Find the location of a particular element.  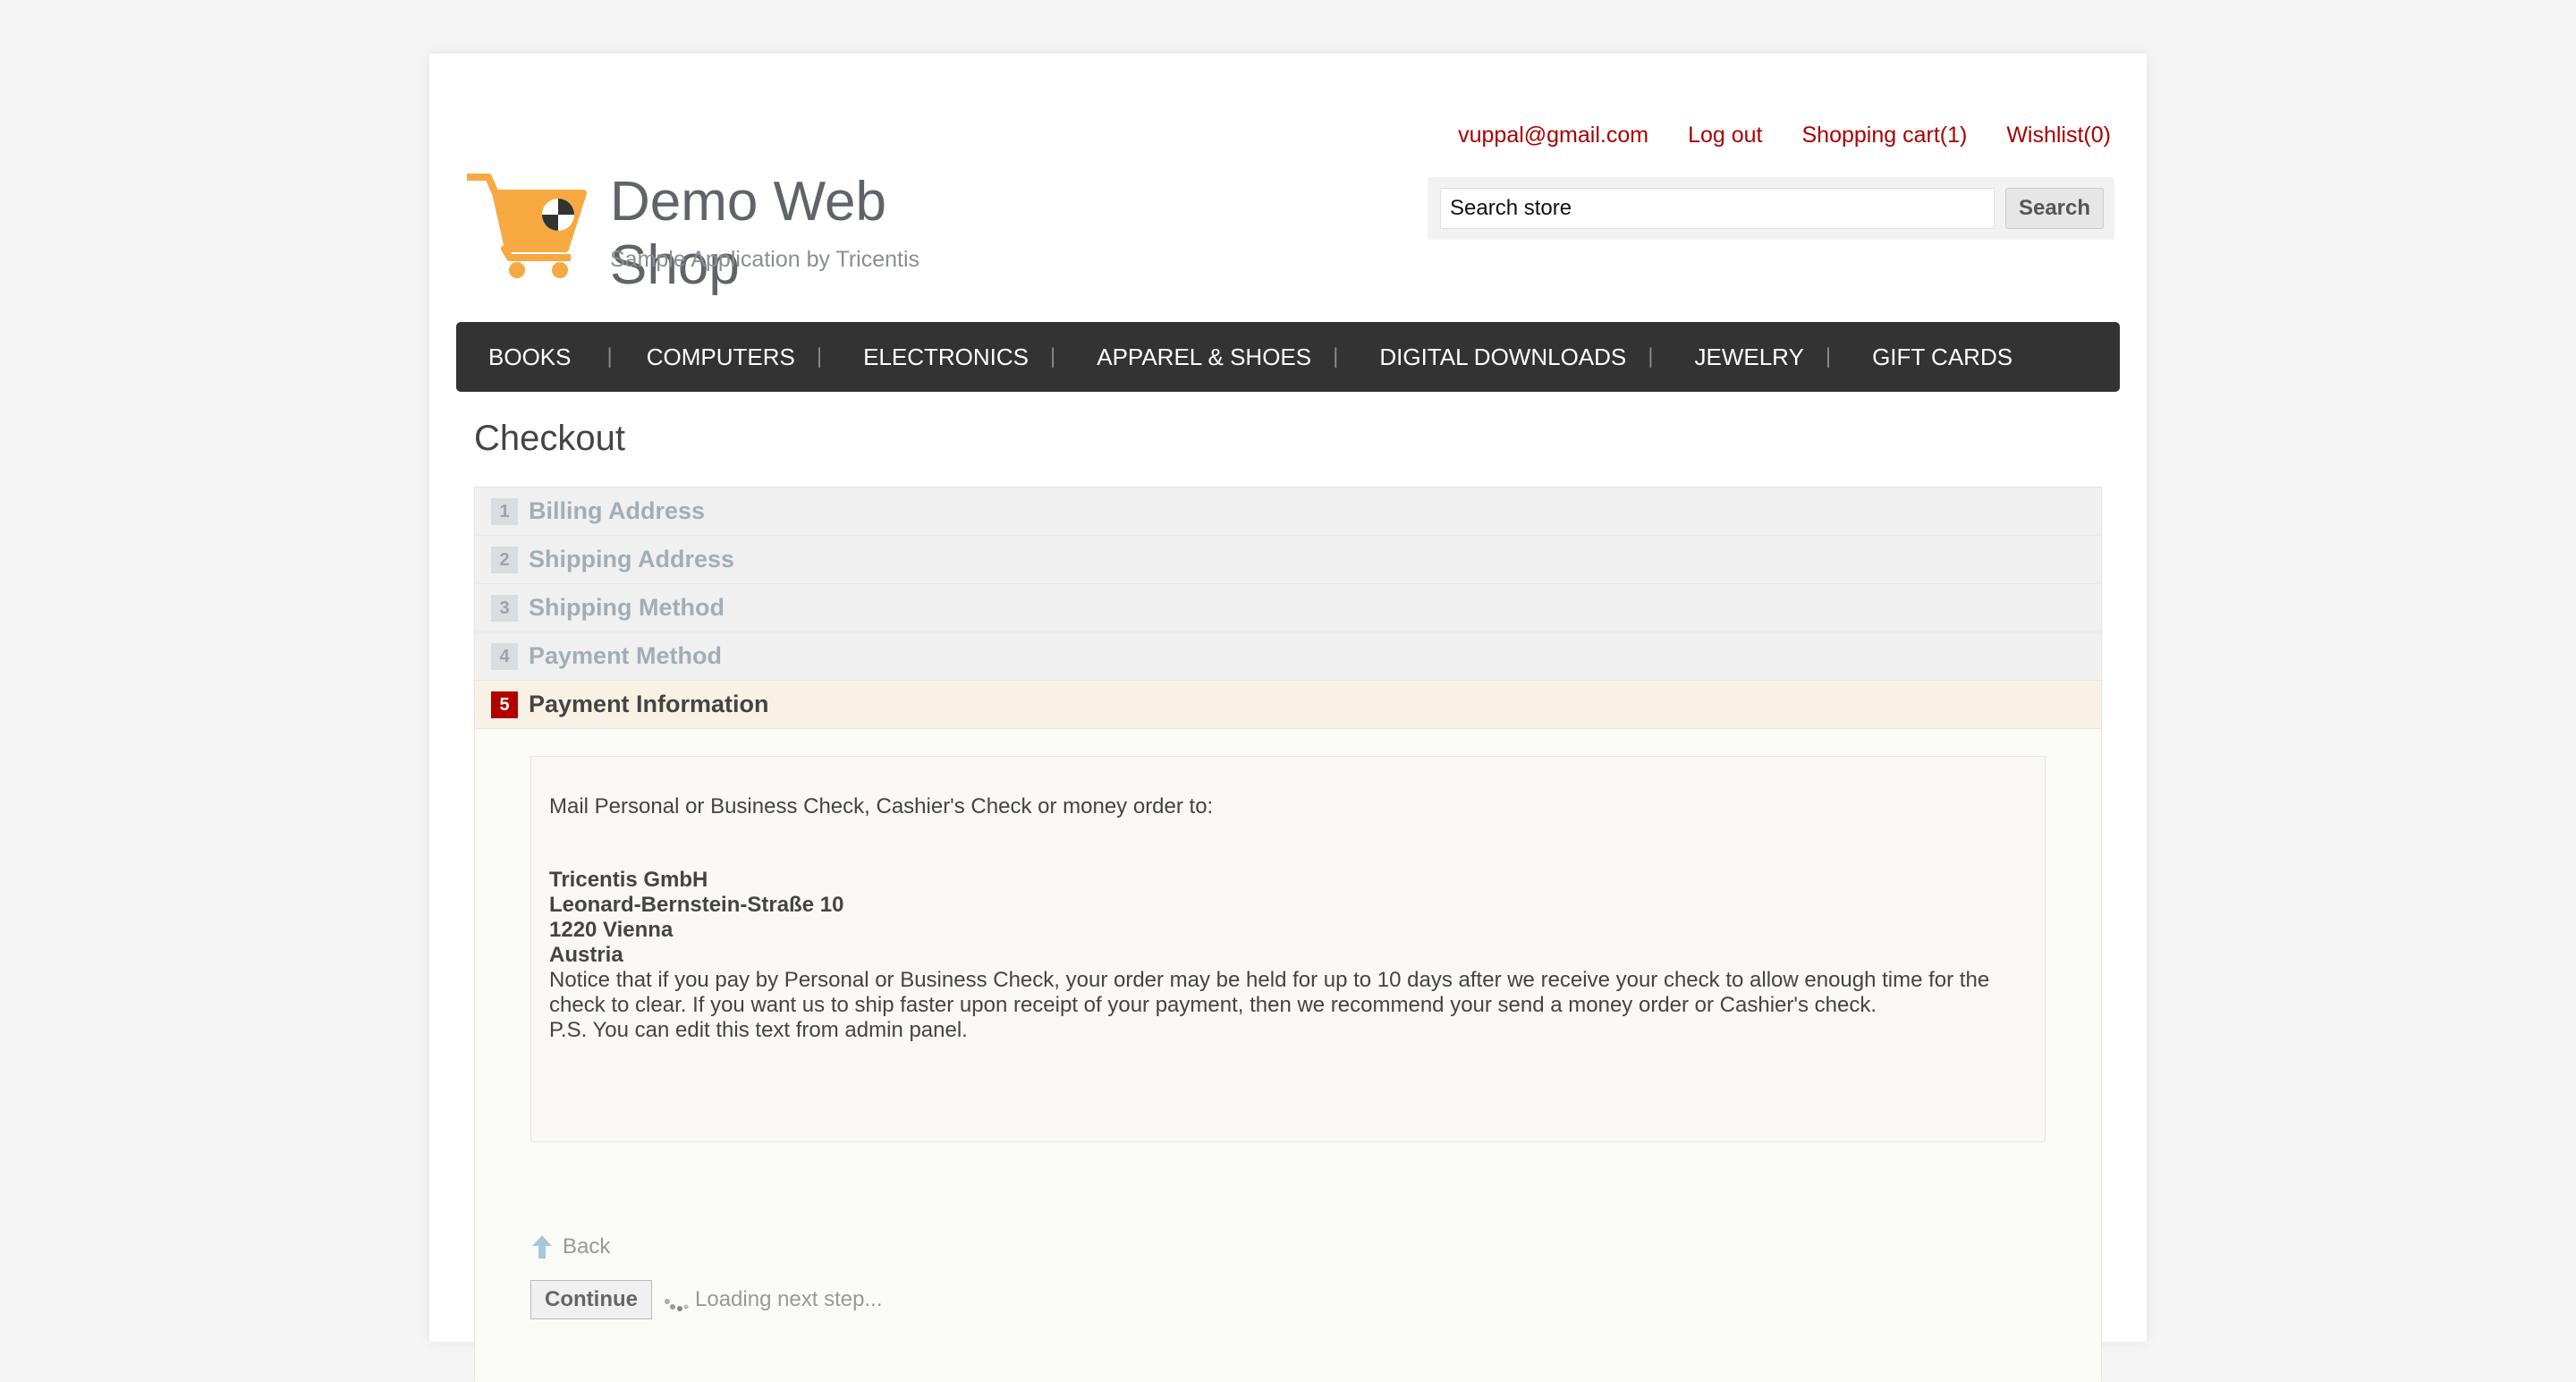

step-title: Shipping Address is located at coordinates (632, 559).